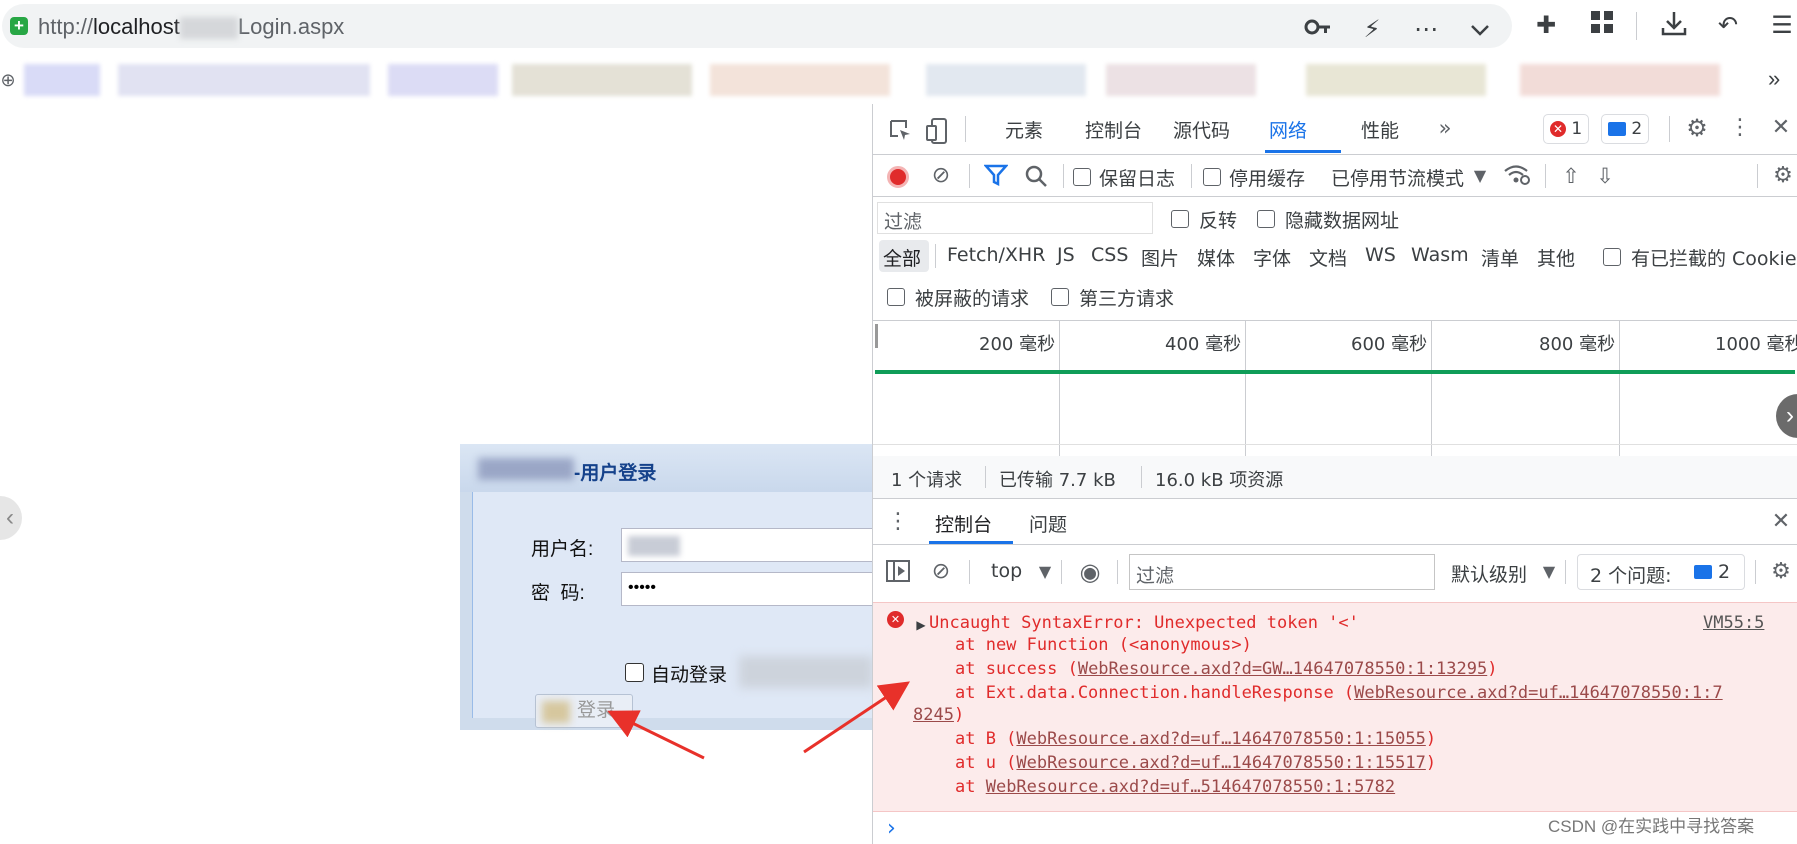 The width and height of the screenshot is (1797, 844). What do you see at coordinates (1048, 523) in the screenshot?
I see `drawer-tab-issues: 问题` at bounding box center [1048, 523].